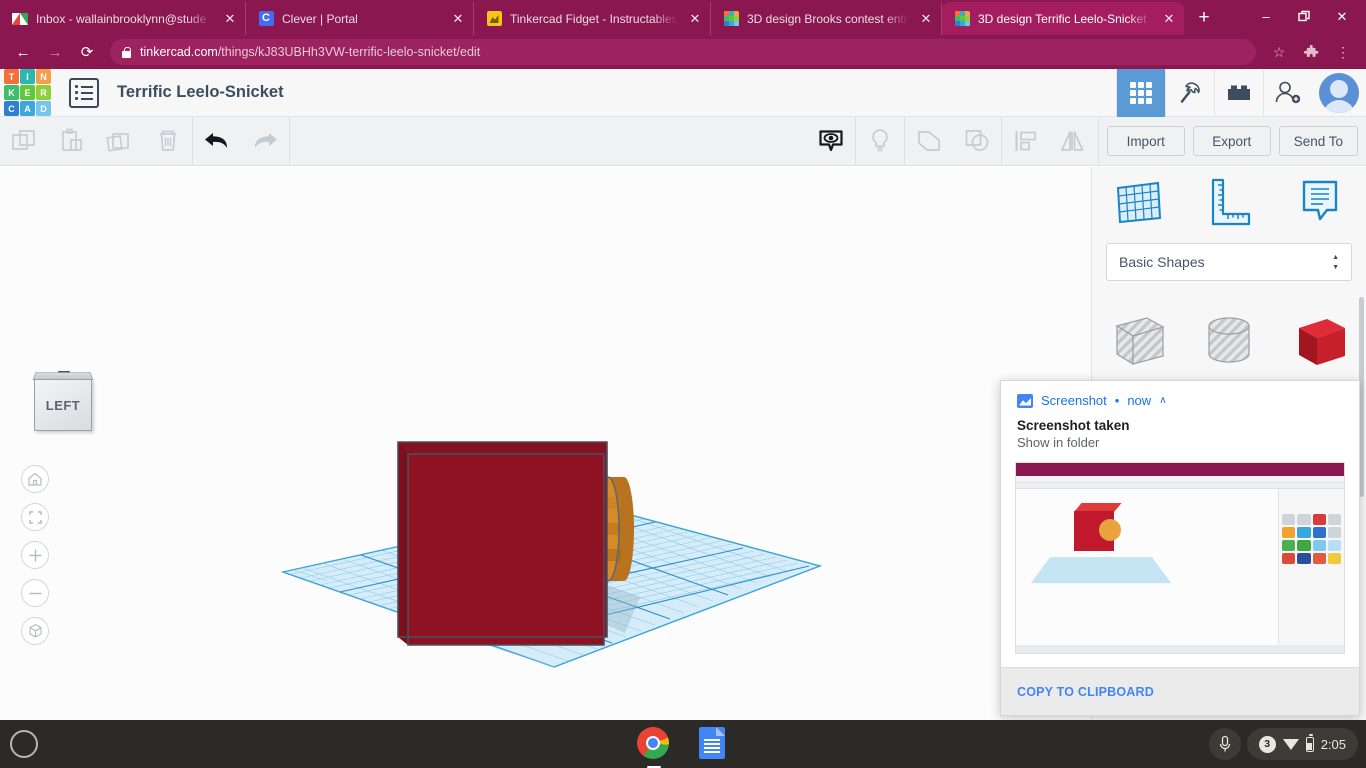  Describe the element at coordinates (265, 141) in the screenshot. I see `redo-button` at that location.